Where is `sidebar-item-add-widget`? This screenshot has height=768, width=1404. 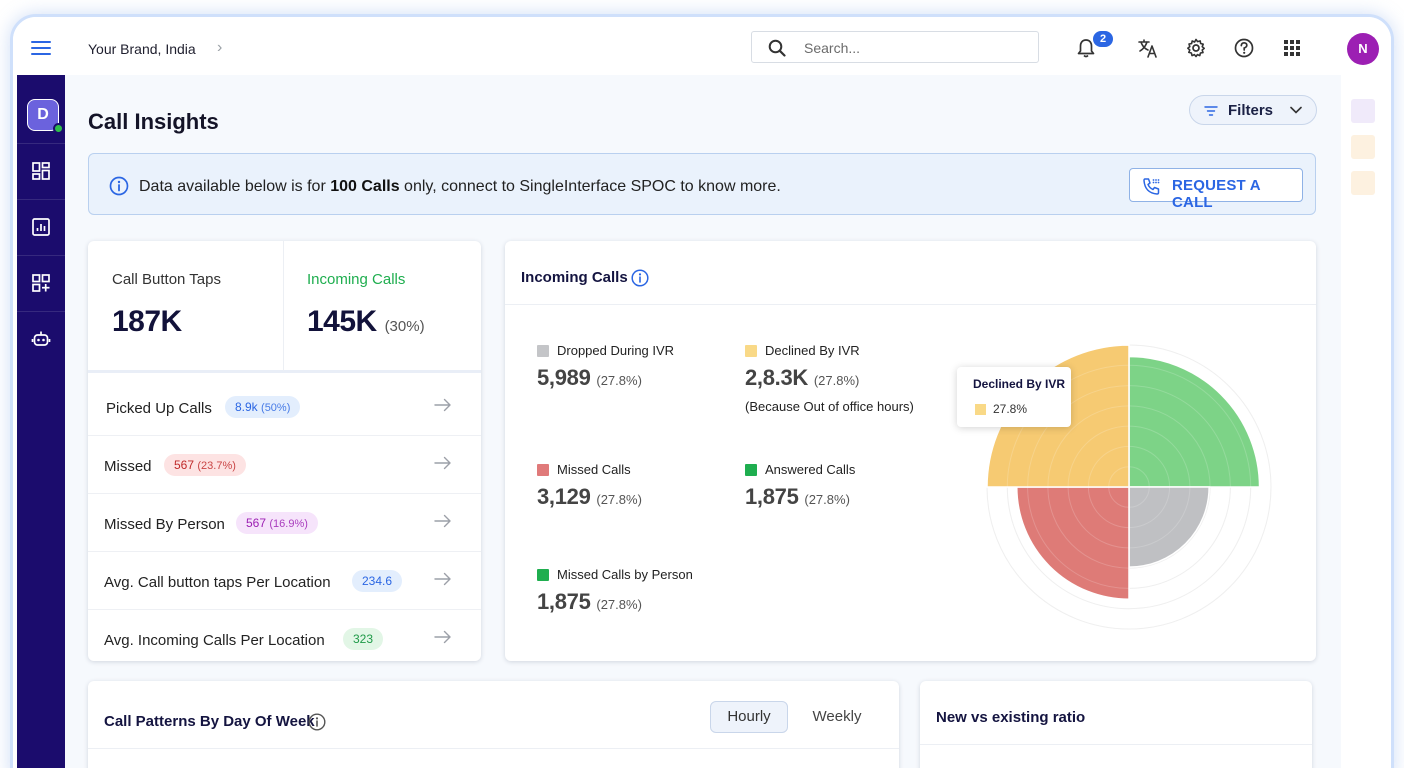
sidebar-item-add-widget is located at coordinates (41, 283).